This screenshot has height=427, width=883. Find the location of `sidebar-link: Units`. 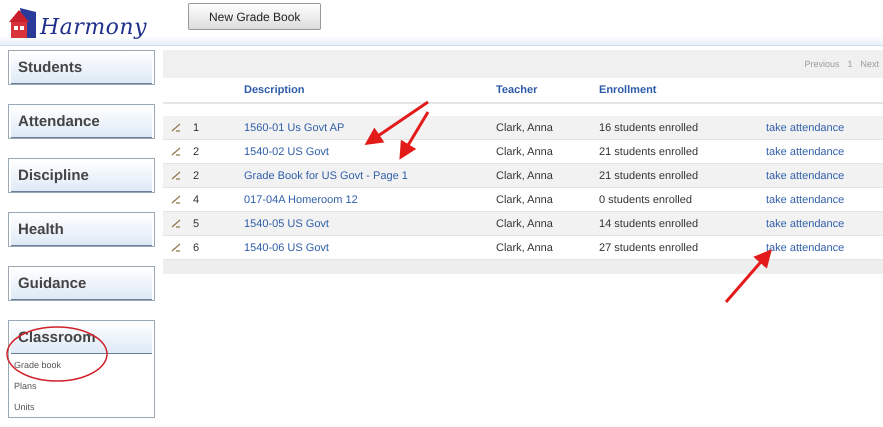

sidebar-link: Units is located at coordinates (81, 406).